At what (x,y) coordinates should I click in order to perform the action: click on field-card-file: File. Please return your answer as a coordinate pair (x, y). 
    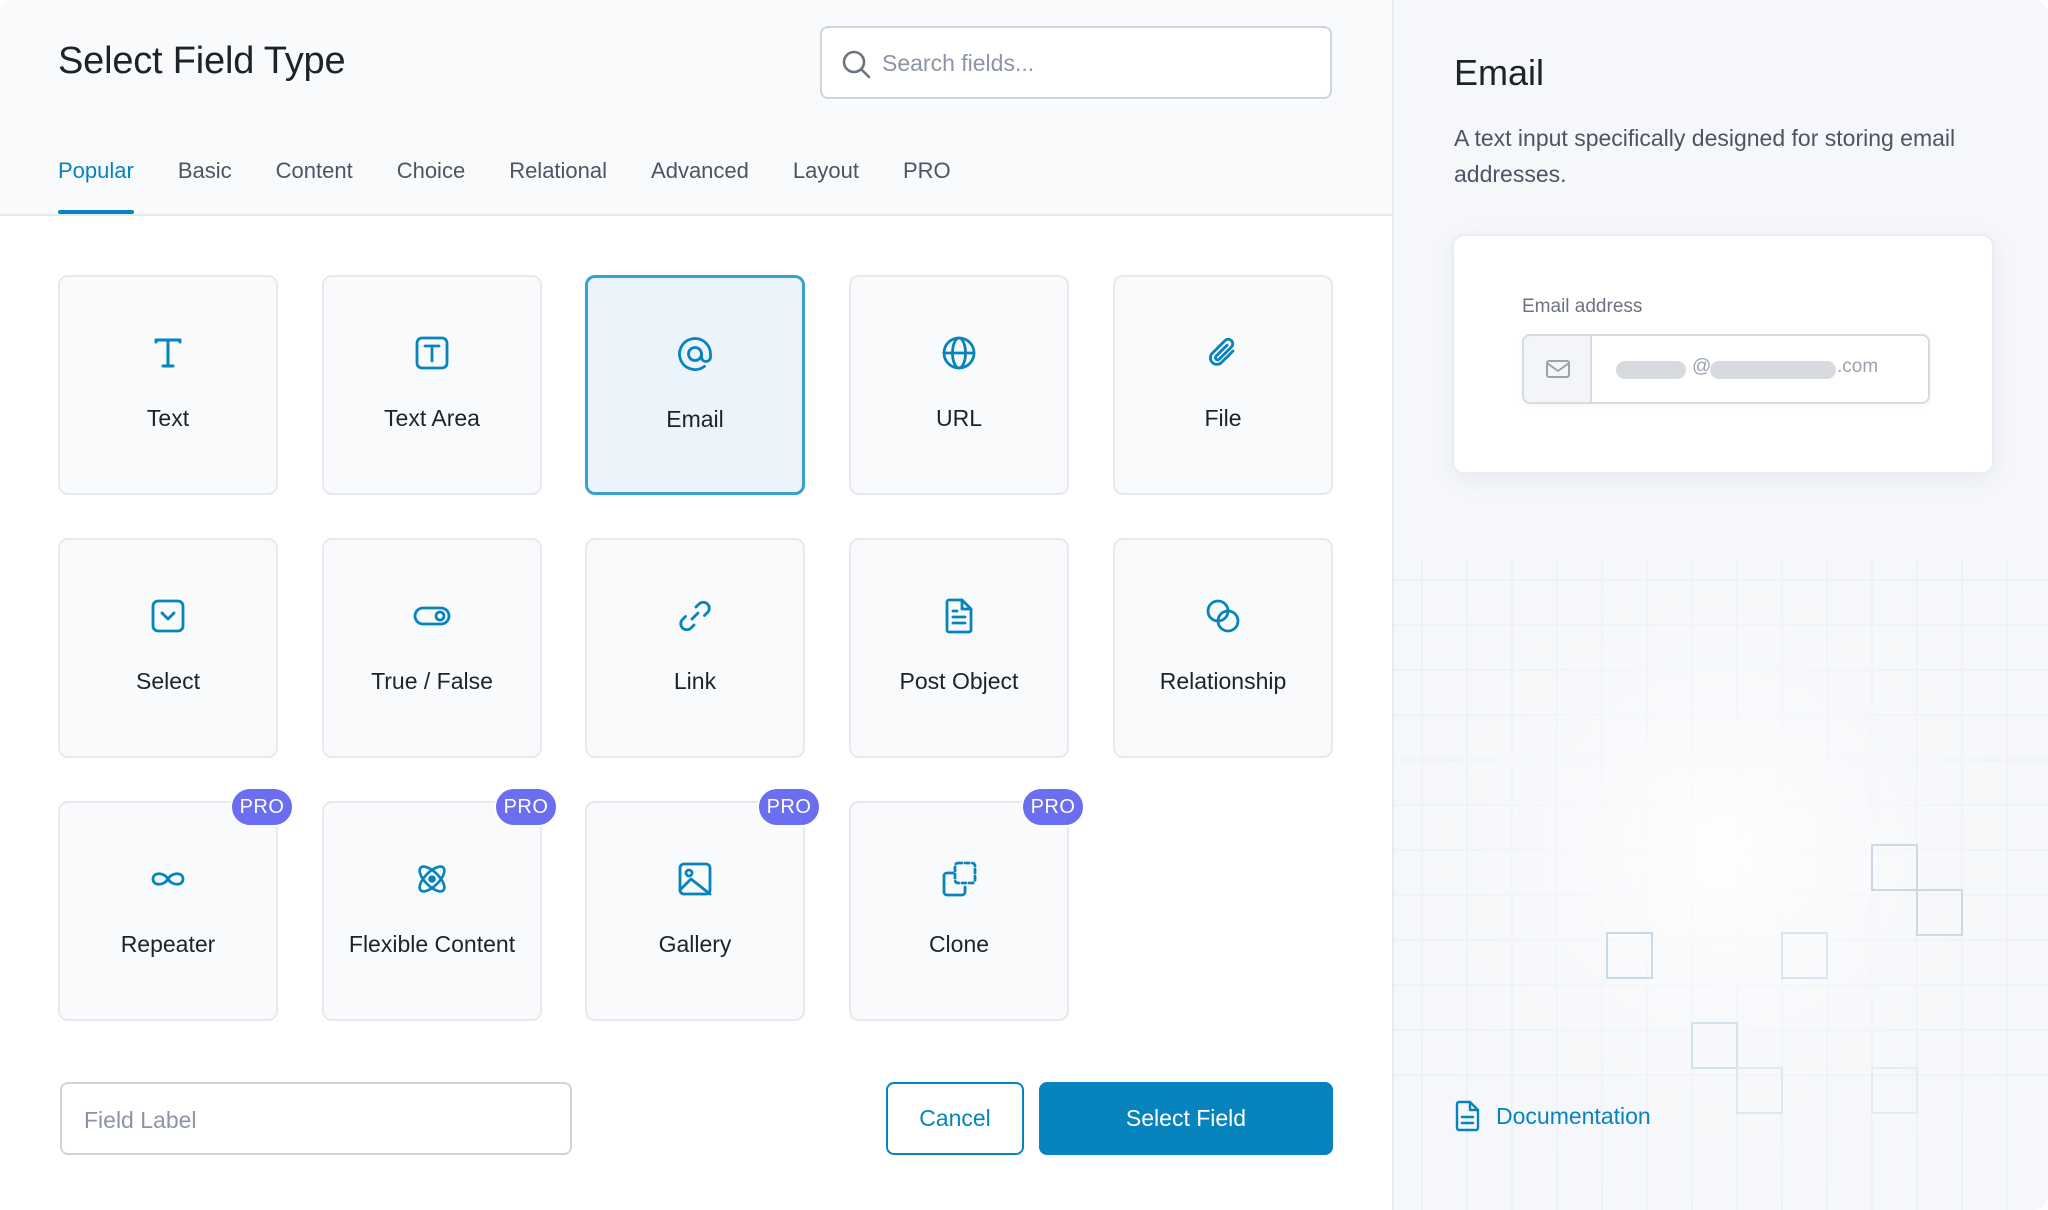
    Looking at the image, I should click on (1223, 385).